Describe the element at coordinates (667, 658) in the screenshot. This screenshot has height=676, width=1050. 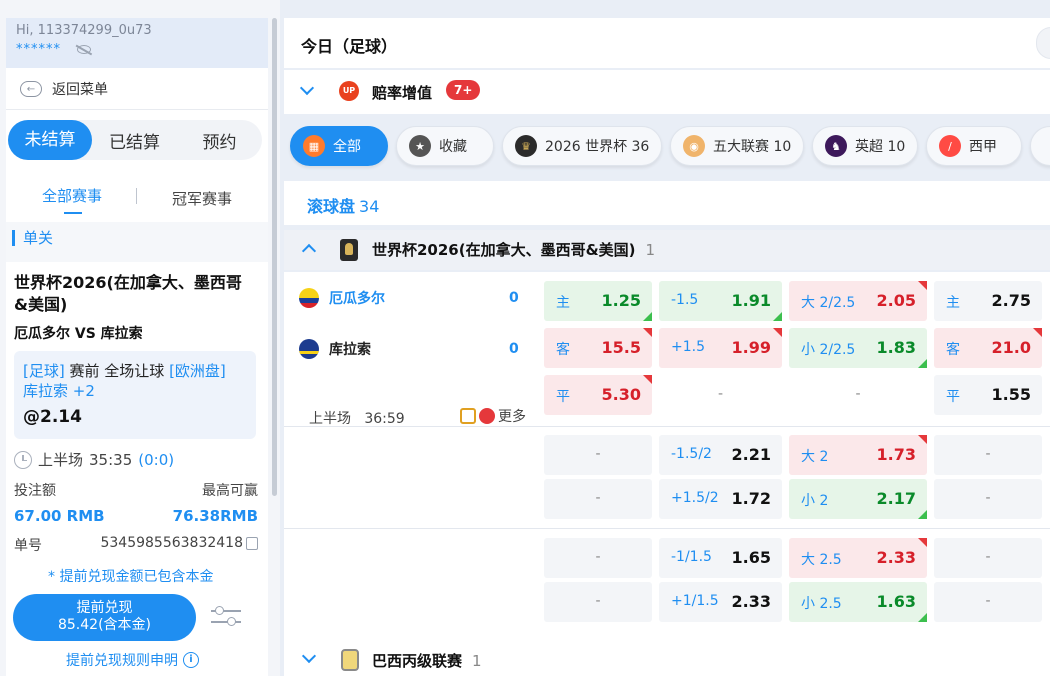
I see `league-header-brazil-serie-c: 巴西丙级联赛 1` at that location.